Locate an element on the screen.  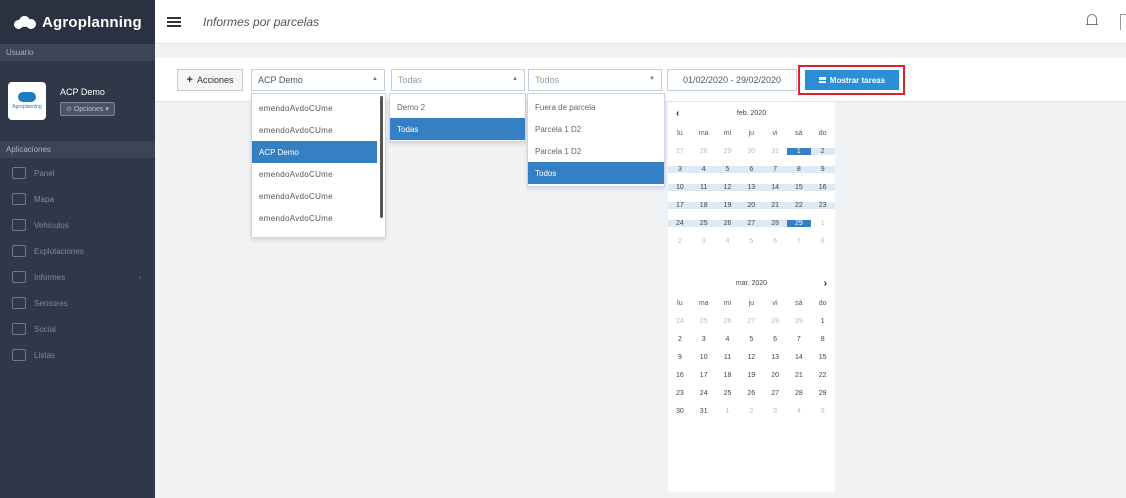
list-item-selected: ACP Demo is located at coordinates (314, 152).